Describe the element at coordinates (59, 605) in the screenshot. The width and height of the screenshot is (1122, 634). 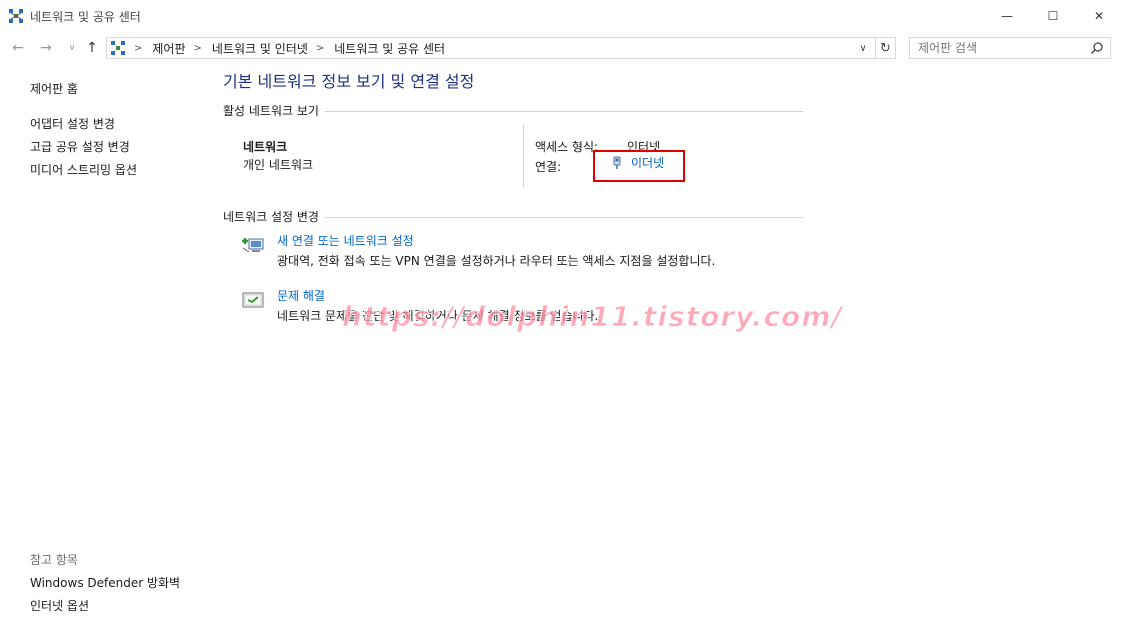
I see `internet-options-link: 인터넷 옵션` at that location.